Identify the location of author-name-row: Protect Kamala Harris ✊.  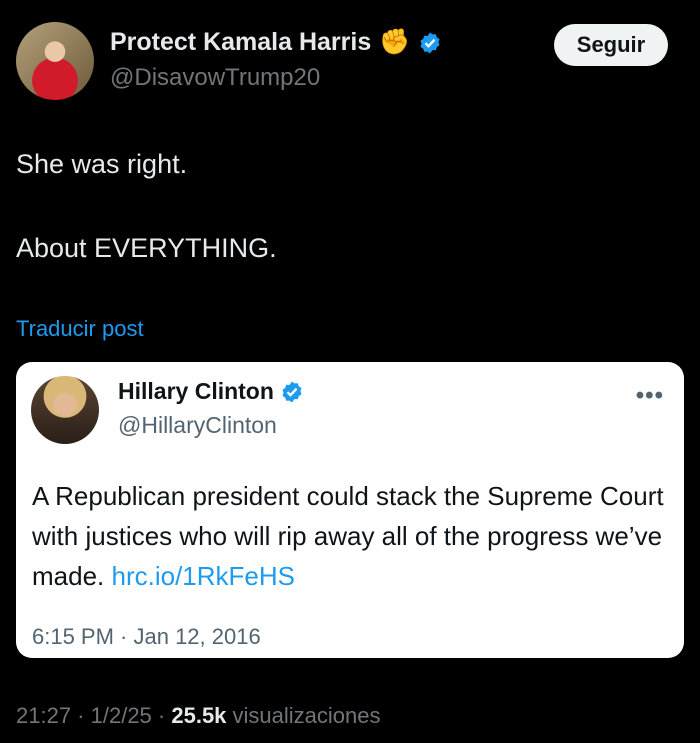
(276, 42).